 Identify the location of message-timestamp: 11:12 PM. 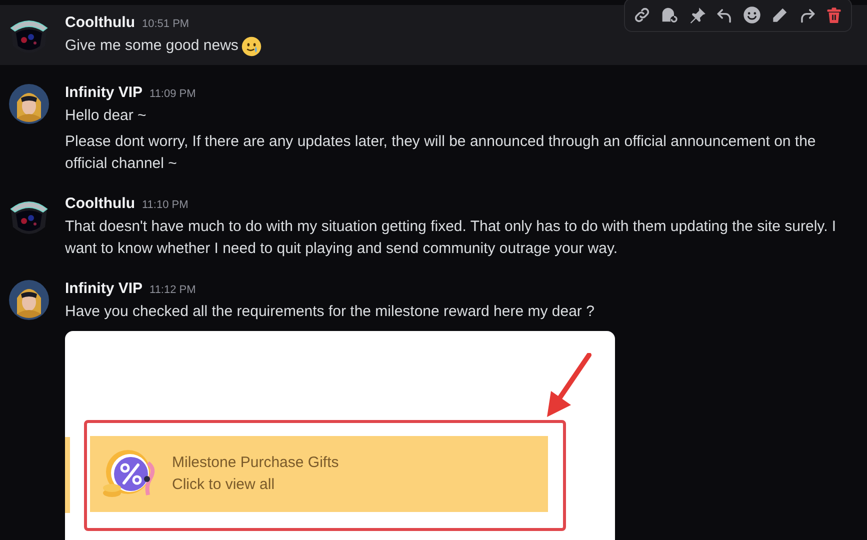
(173, 290).